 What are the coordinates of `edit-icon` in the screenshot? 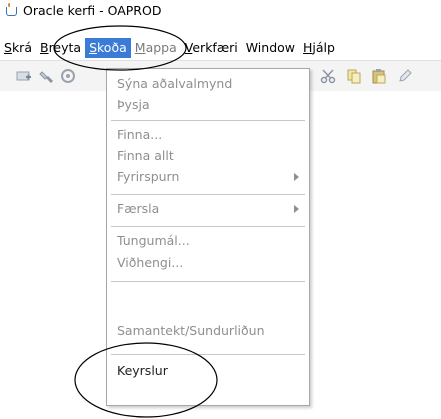 It's located at (405, 76).